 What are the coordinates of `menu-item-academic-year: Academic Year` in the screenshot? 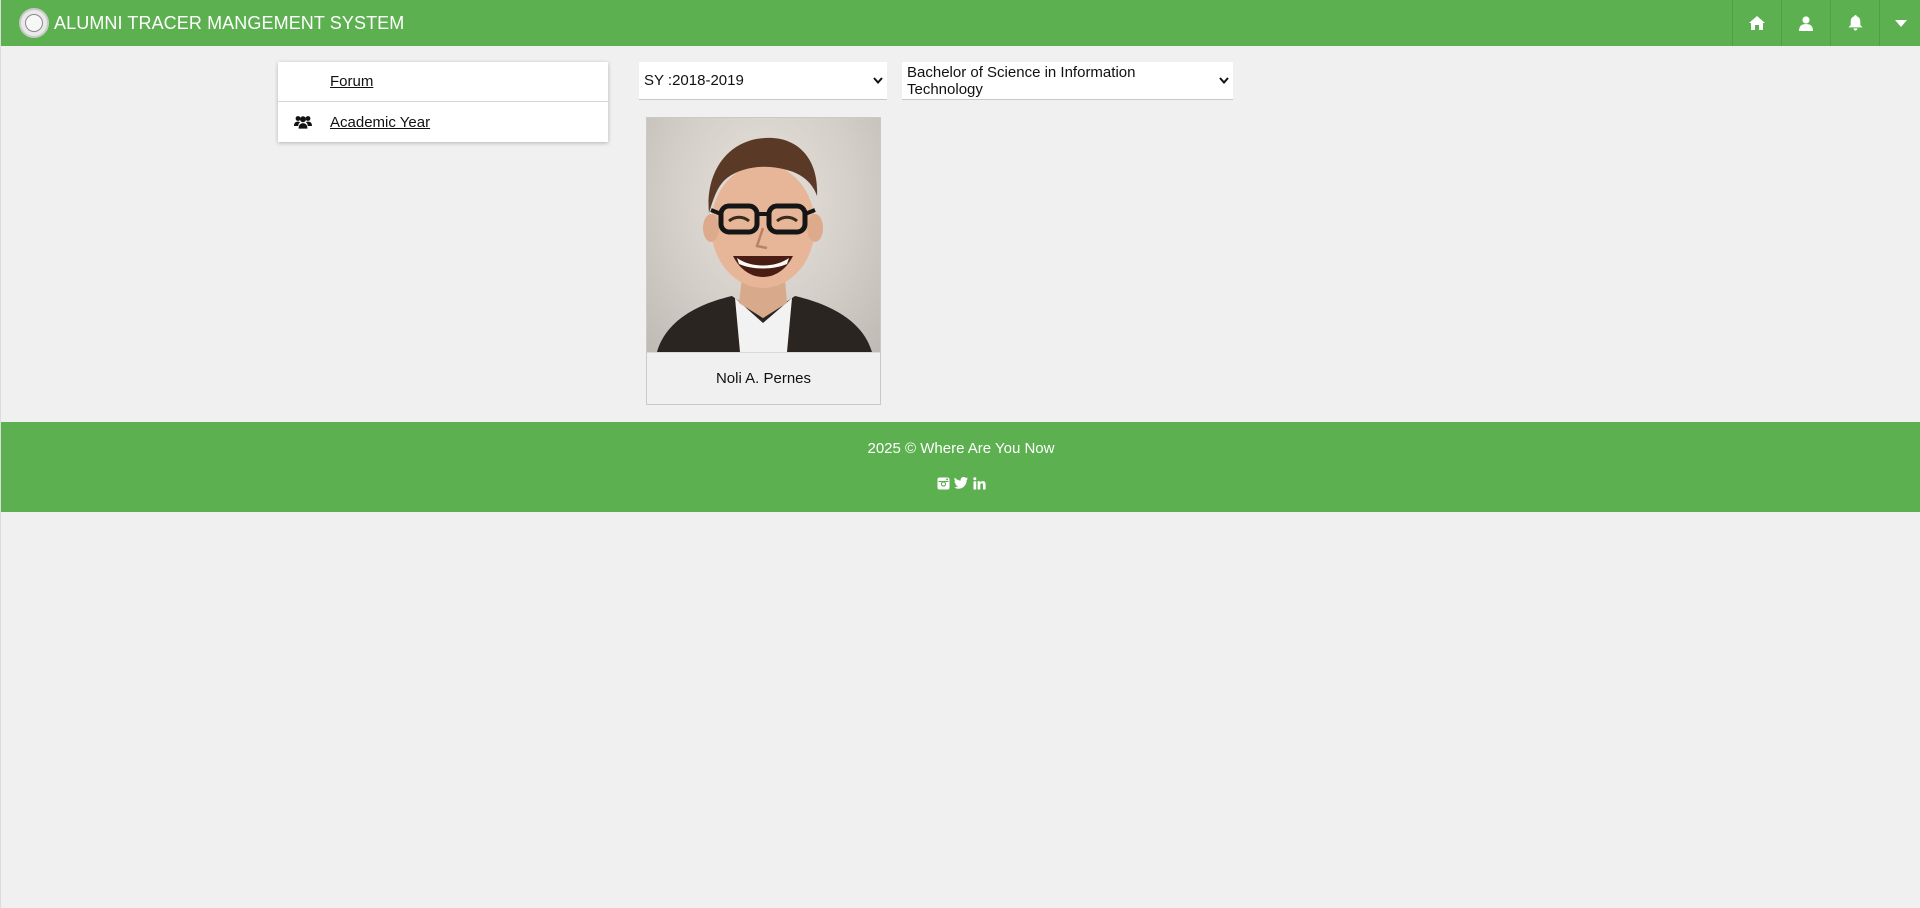 It's located at (443, 122).